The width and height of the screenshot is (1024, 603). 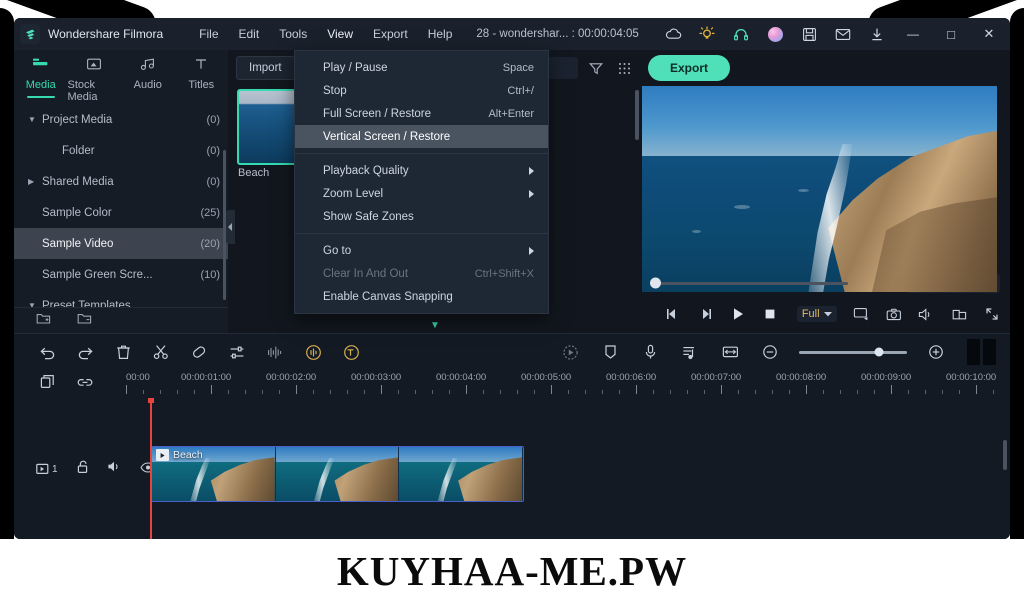 What do you see at coordinates (293, 34) in the screenshot?
I see `menu-tools: Tools` at bounding box center [293, 34].